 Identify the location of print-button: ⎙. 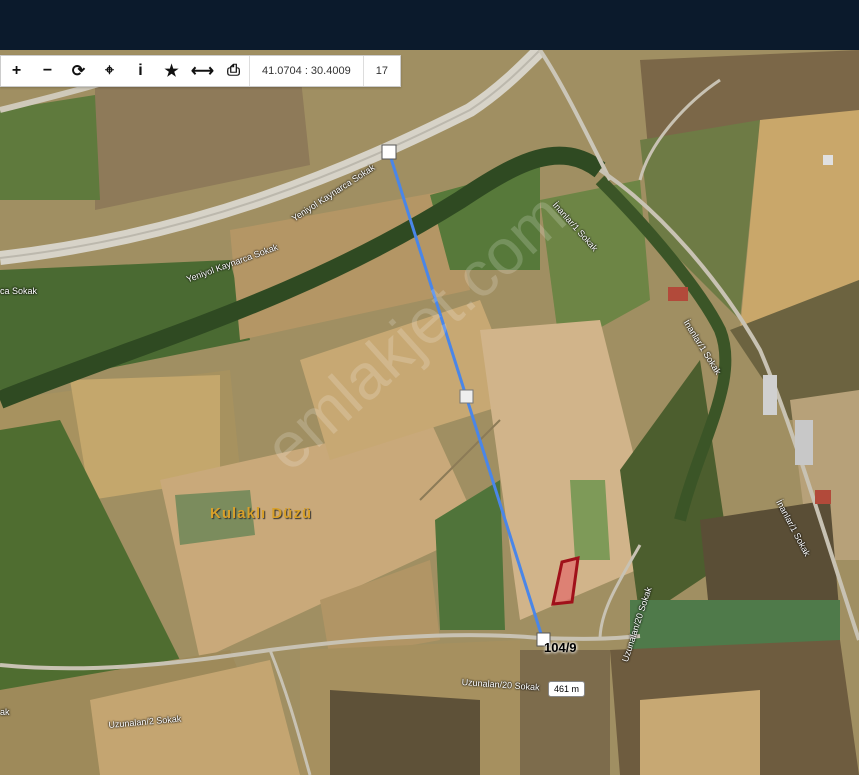
(233, 71).